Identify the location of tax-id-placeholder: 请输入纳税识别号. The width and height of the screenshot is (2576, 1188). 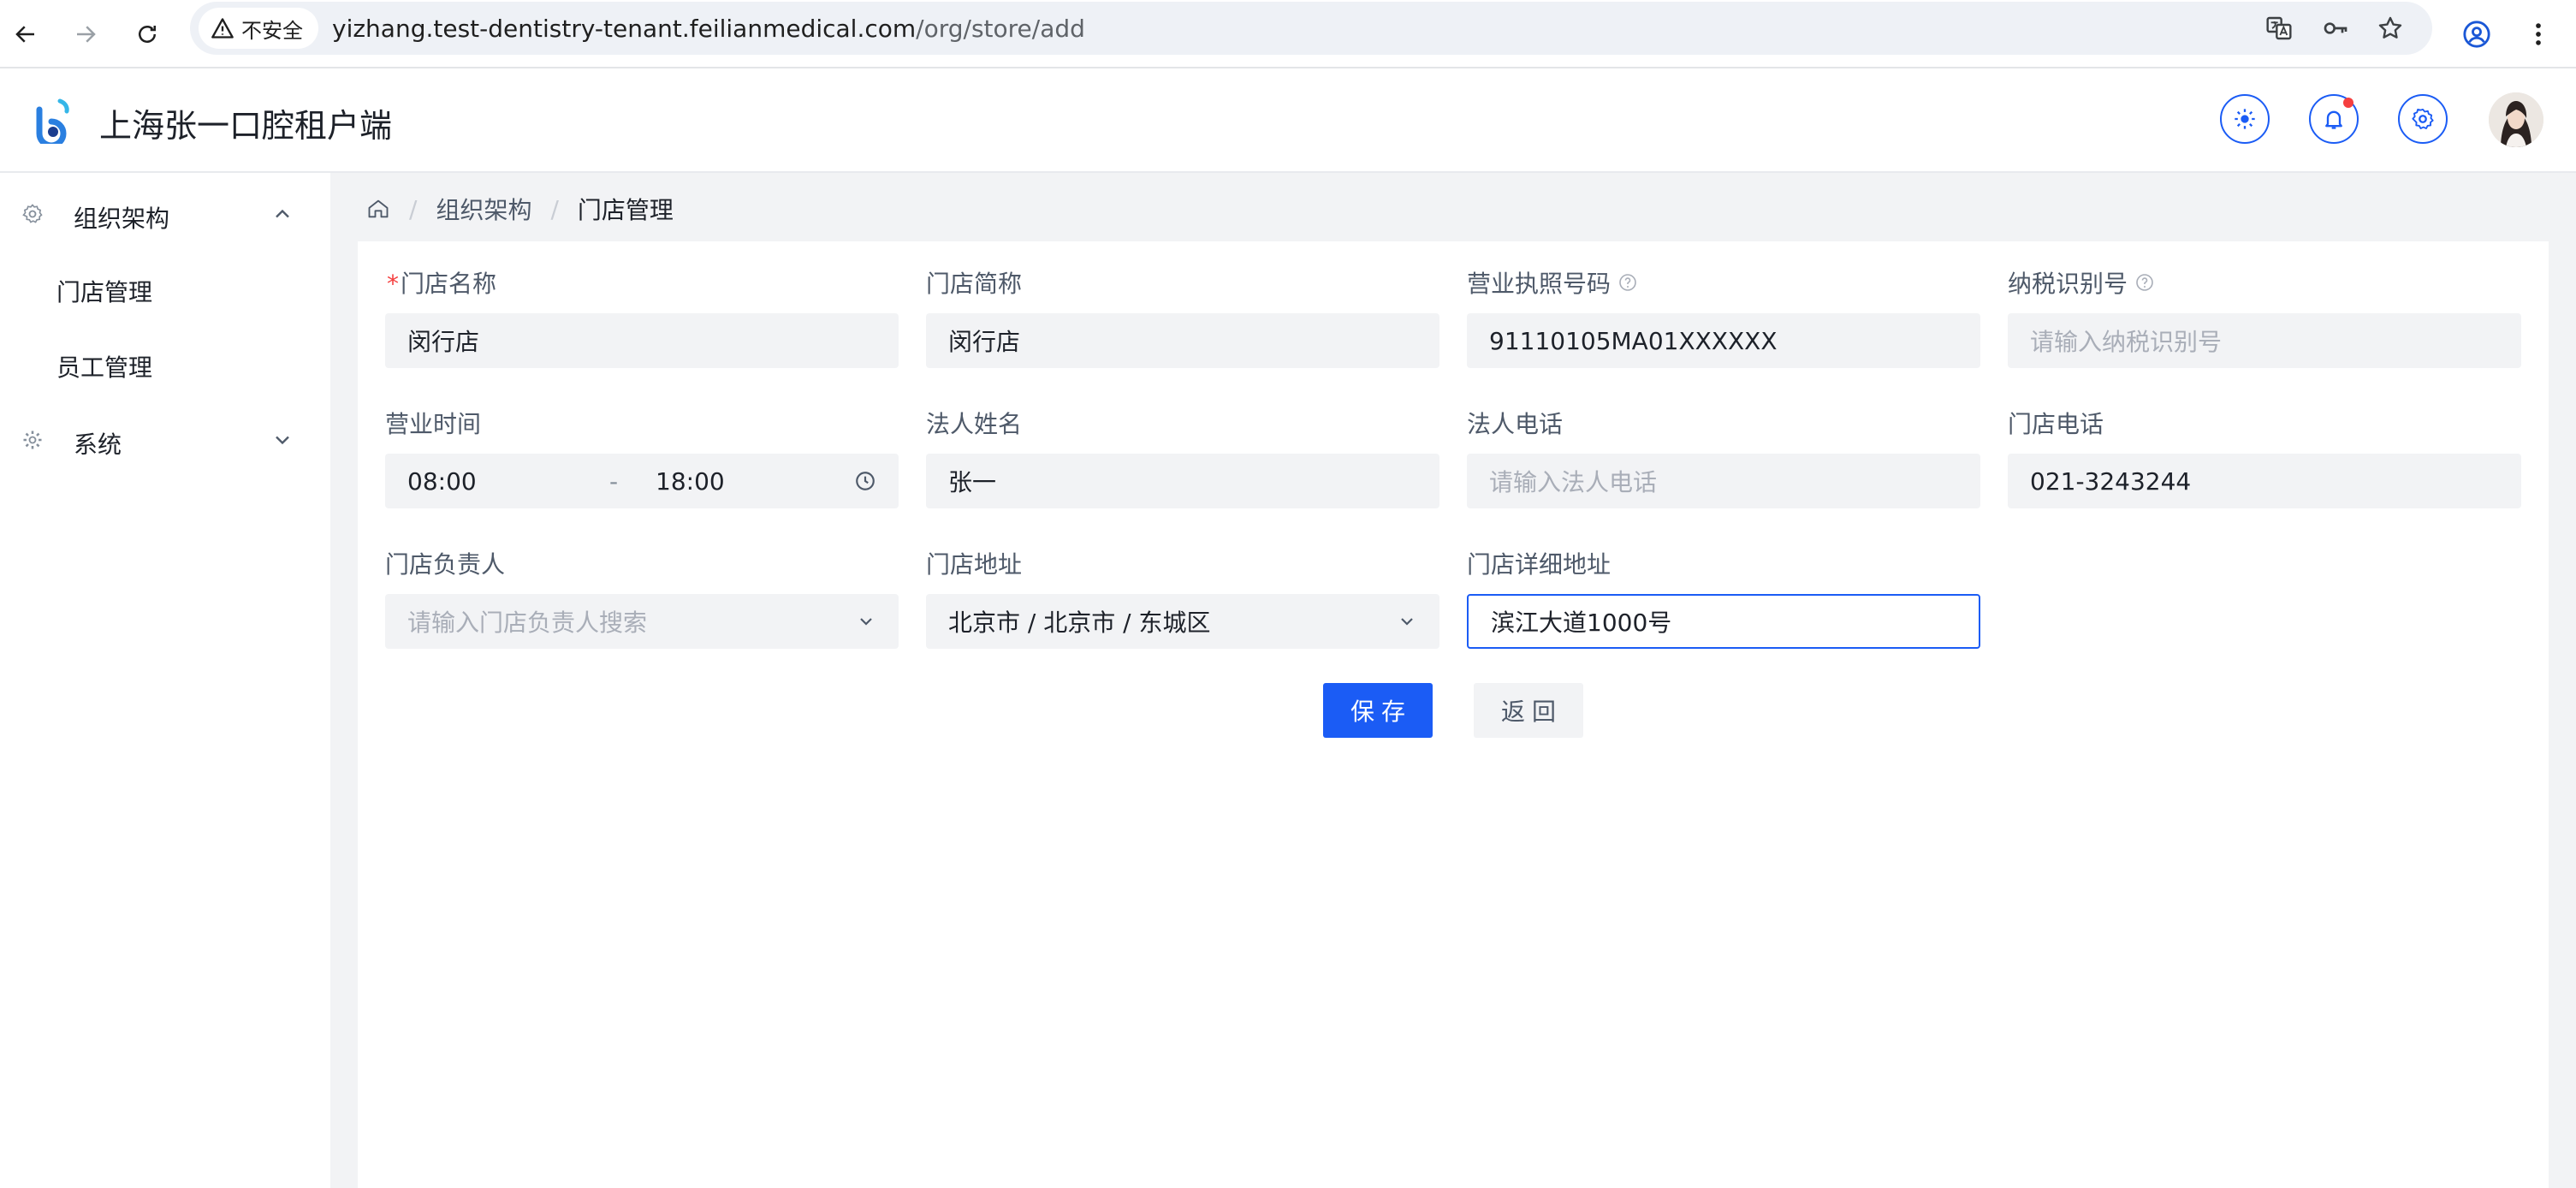
(2126, 342).